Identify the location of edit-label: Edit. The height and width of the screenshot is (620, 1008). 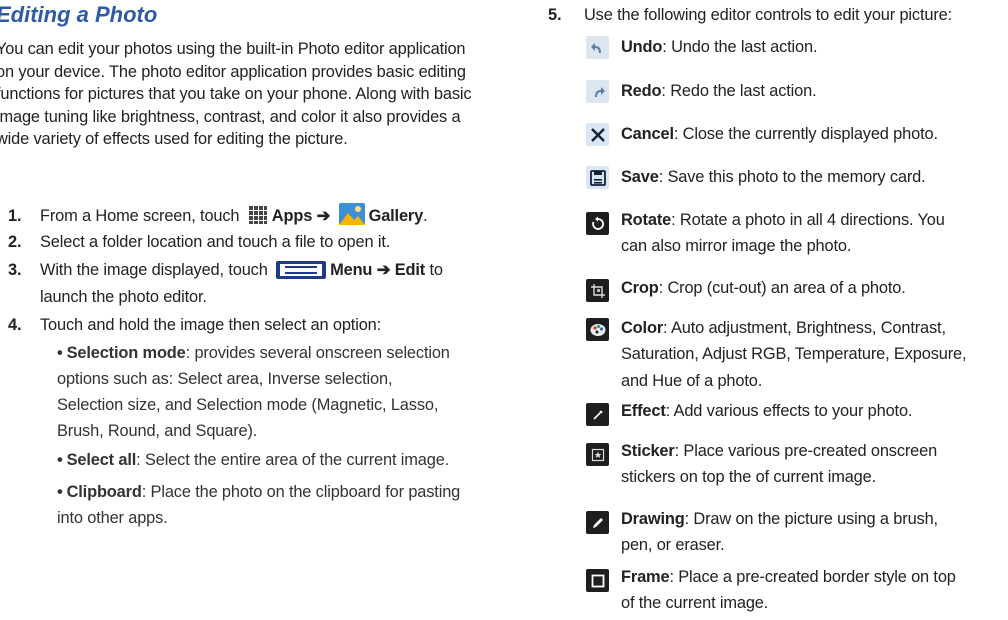
(410, 270).